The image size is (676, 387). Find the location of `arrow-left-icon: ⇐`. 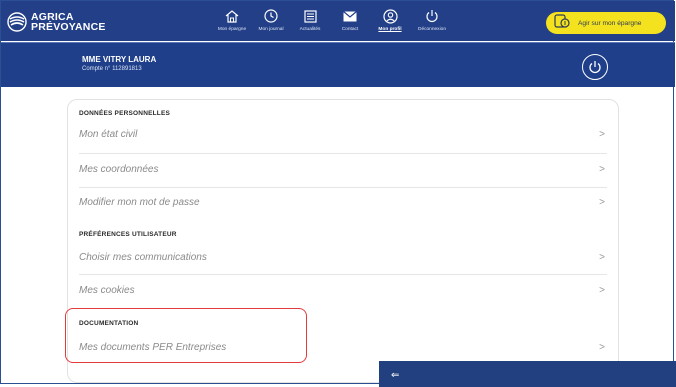

arrow-left-icon: ⇐ is located at coordinates (395, 375).